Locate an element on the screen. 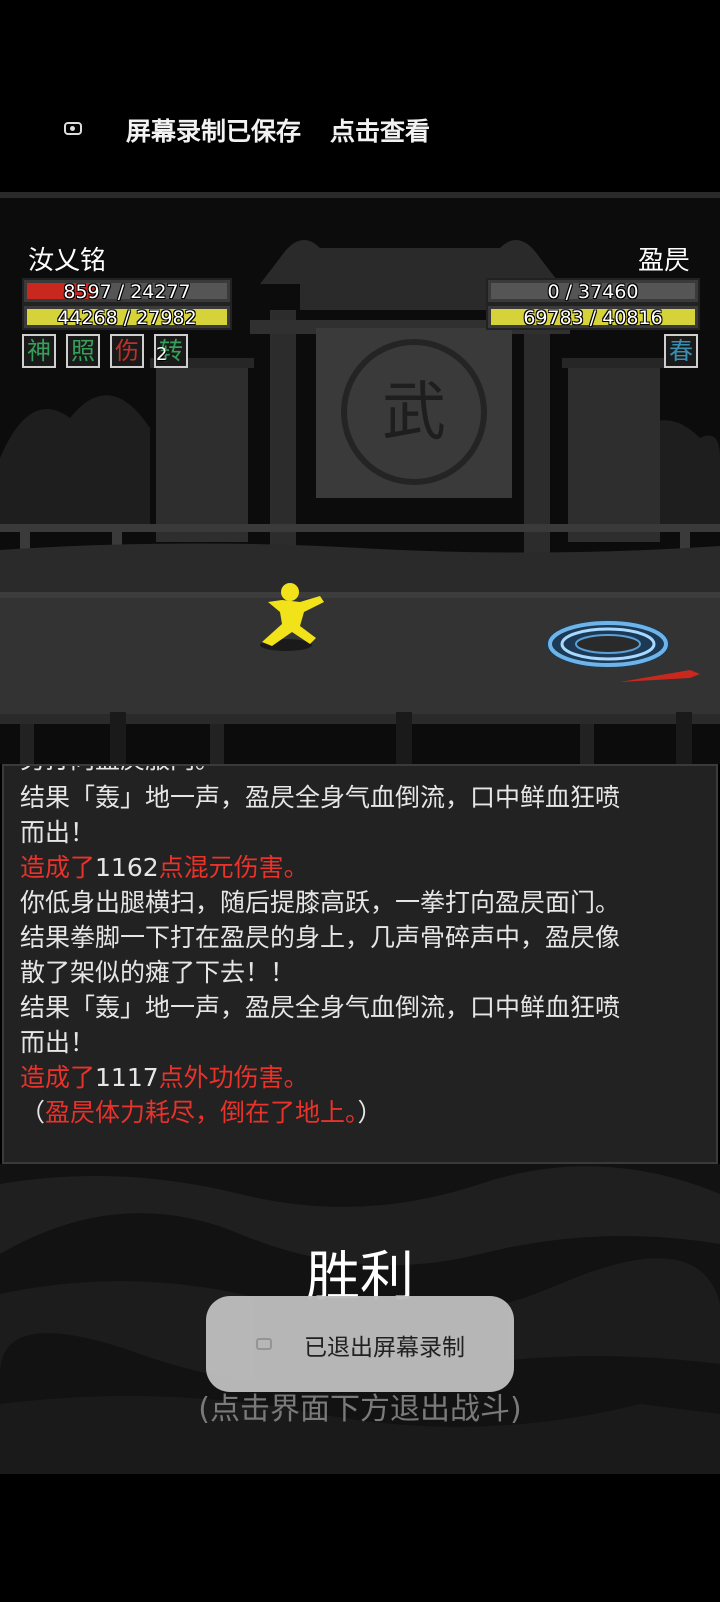 The width and height of the screenshot is (720, 1602). enemy-mp-text: 69783 / 40816 is located at coordinates (593, 318).